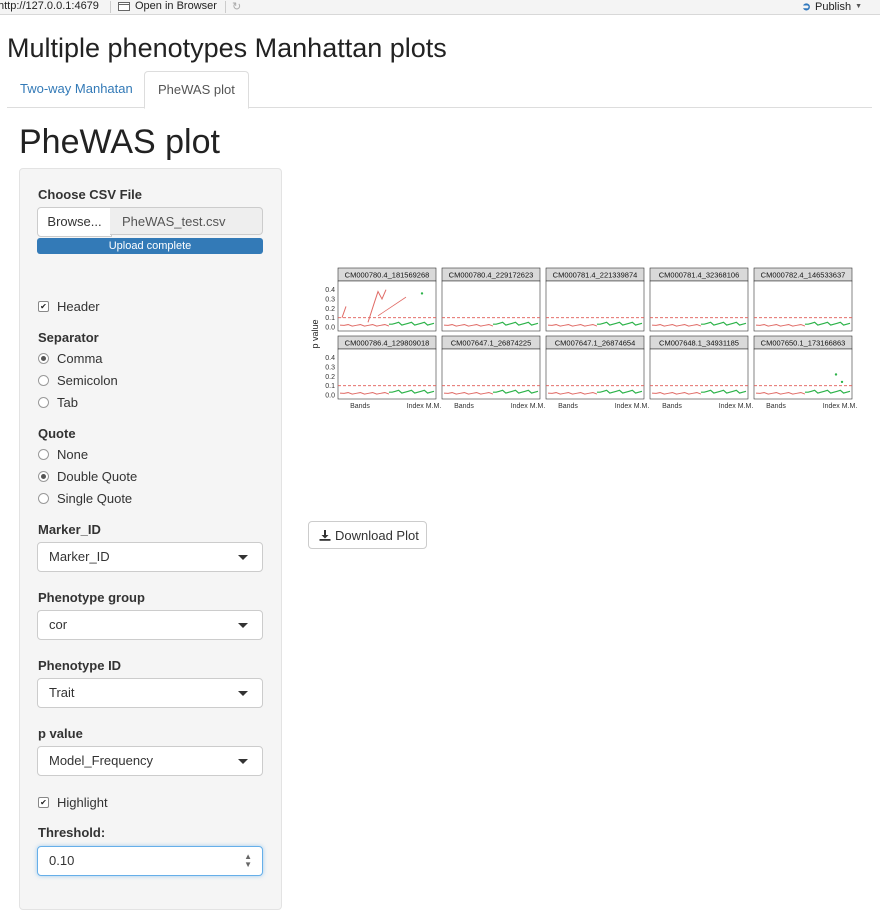  I want to click on select-value: Marker_ID, so click(79, 556).